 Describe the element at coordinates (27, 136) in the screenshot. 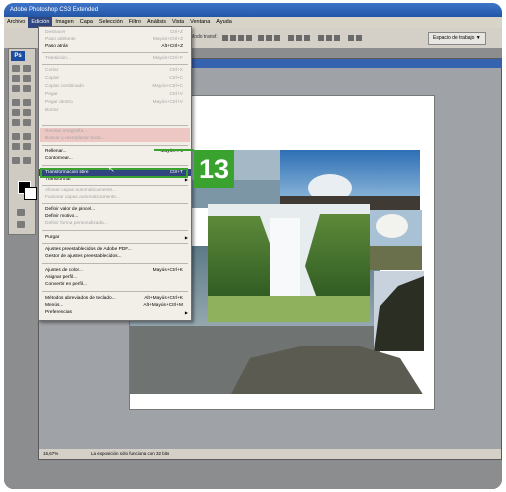

I see `type-tool-icon` at that location.